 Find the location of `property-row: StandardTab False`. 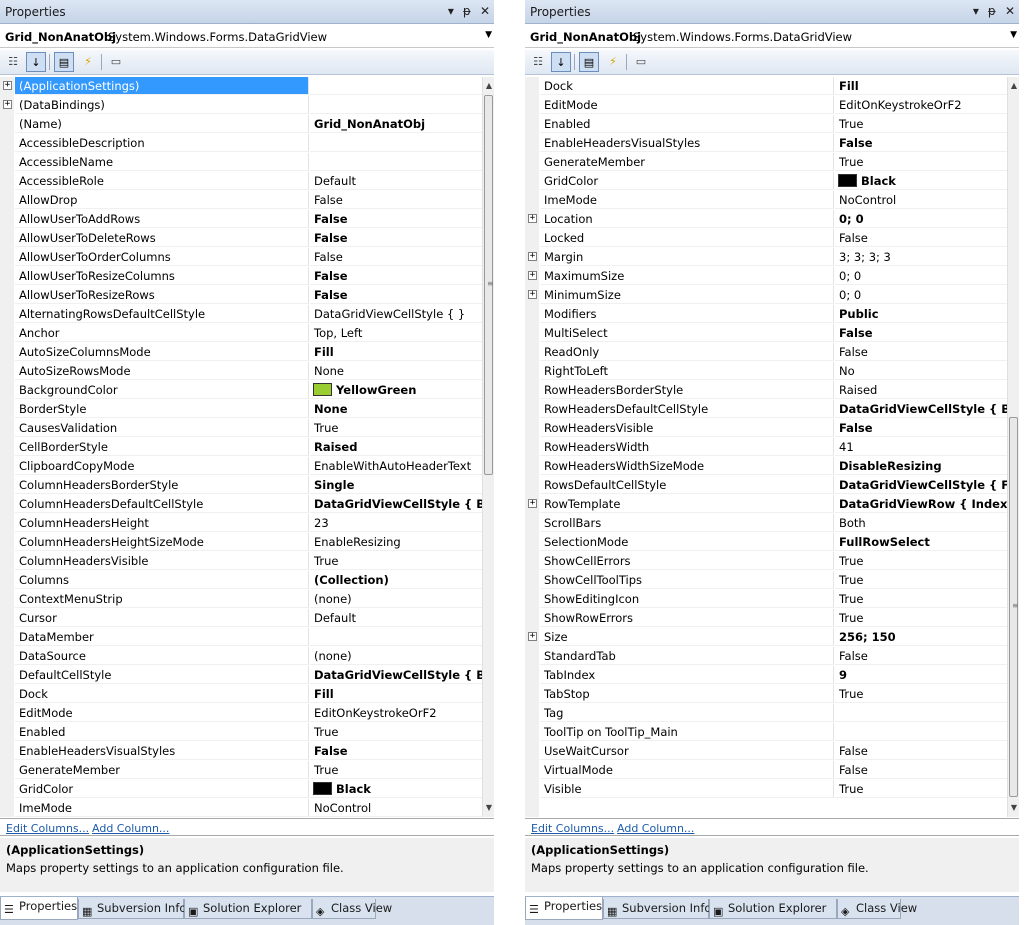

property-row: StandardTab False is located at coordinates (766, 656).